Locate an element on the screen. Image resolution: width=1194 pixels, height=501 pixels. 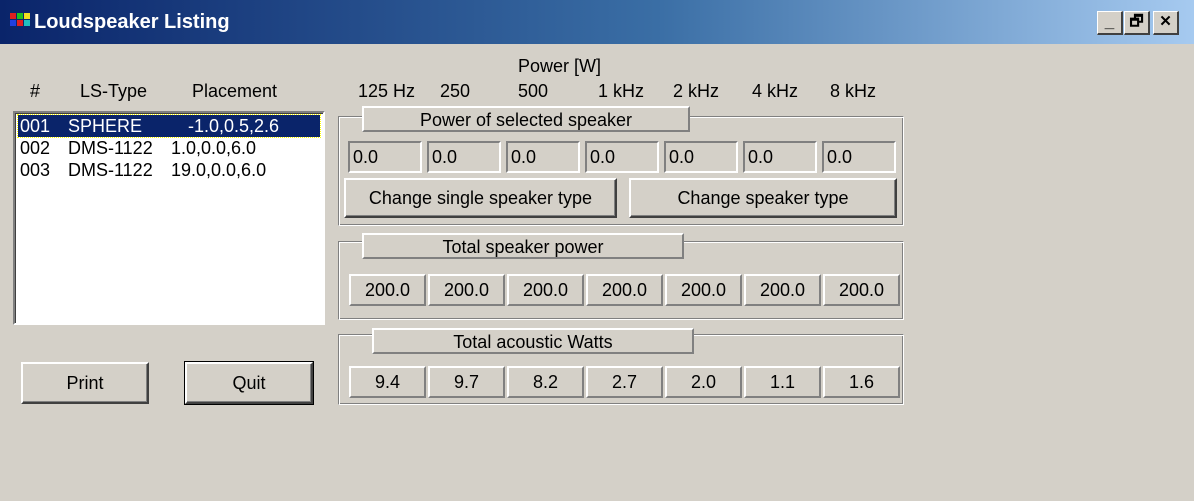
list-item: 001 SPHERE -1.0,0.5,2.6 is located at coordinates (169, 126).